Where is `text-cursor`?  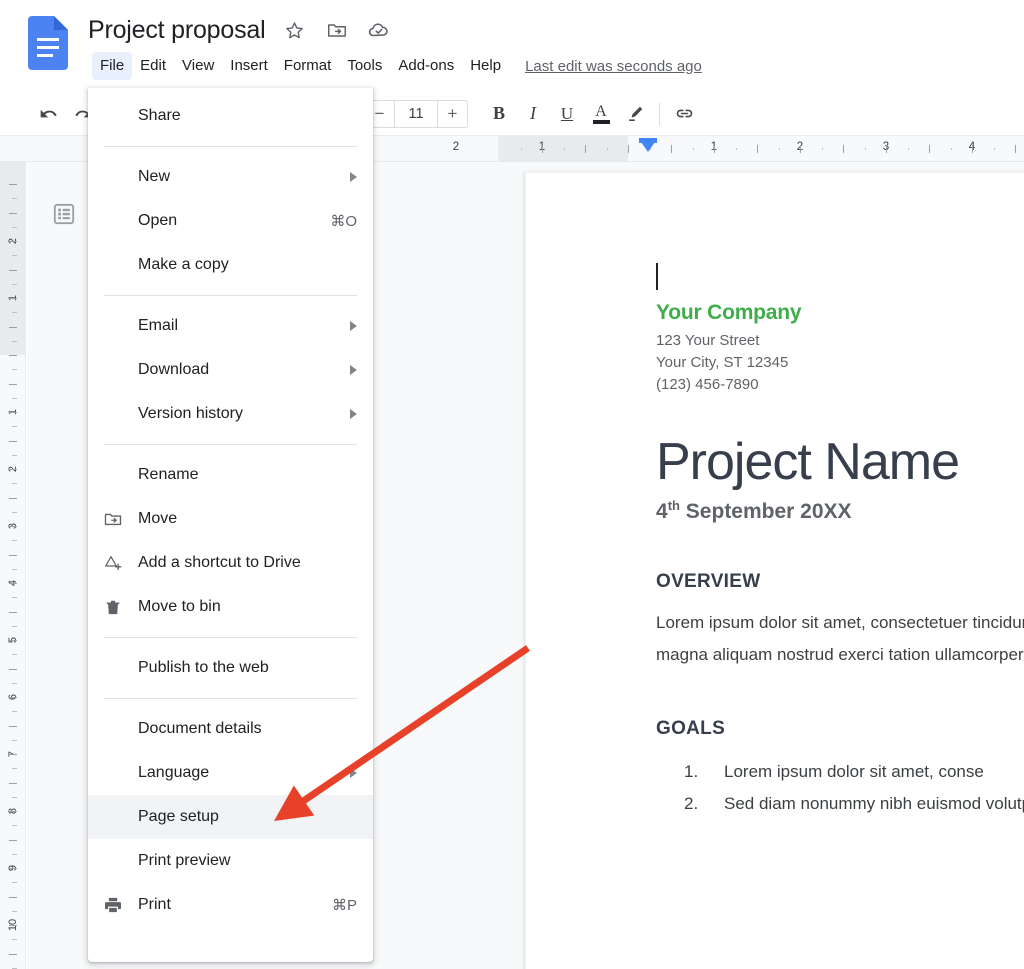
text-cursor is located at coordinates (657, 276).